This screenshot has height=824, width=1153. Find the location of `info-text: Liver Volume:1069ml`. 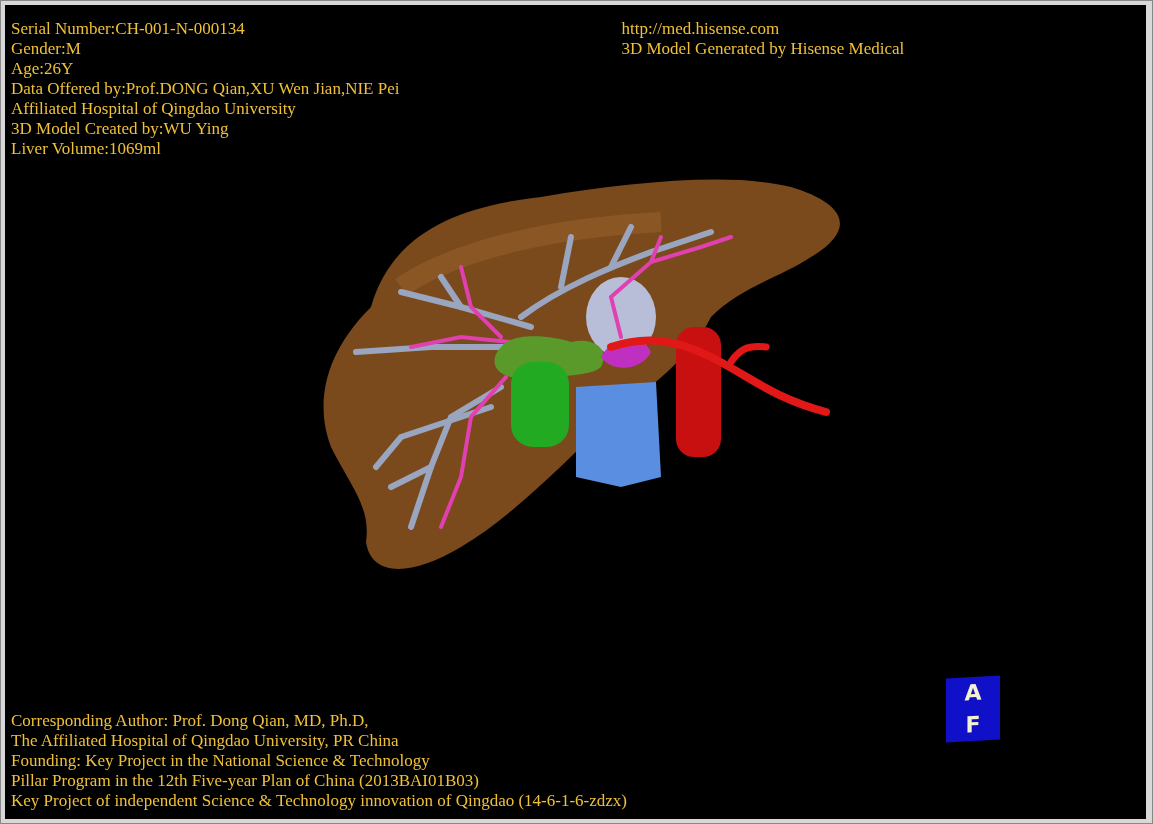

info-text: Liver Volume:1069ml is located at coordinates (86, 149).